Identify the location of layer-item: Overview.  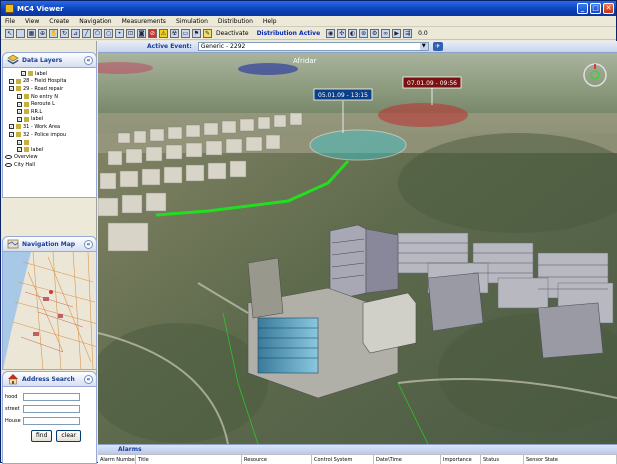
(49, 158).